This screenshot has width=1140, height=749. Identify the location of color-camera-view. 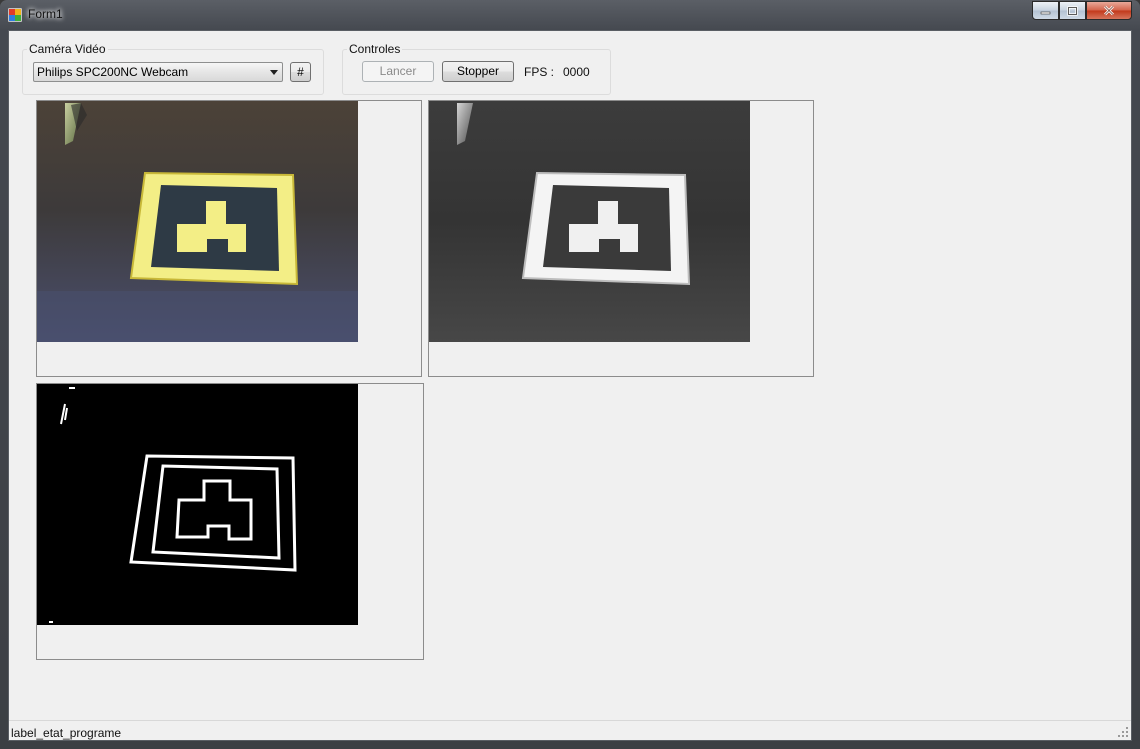
(229, 238).